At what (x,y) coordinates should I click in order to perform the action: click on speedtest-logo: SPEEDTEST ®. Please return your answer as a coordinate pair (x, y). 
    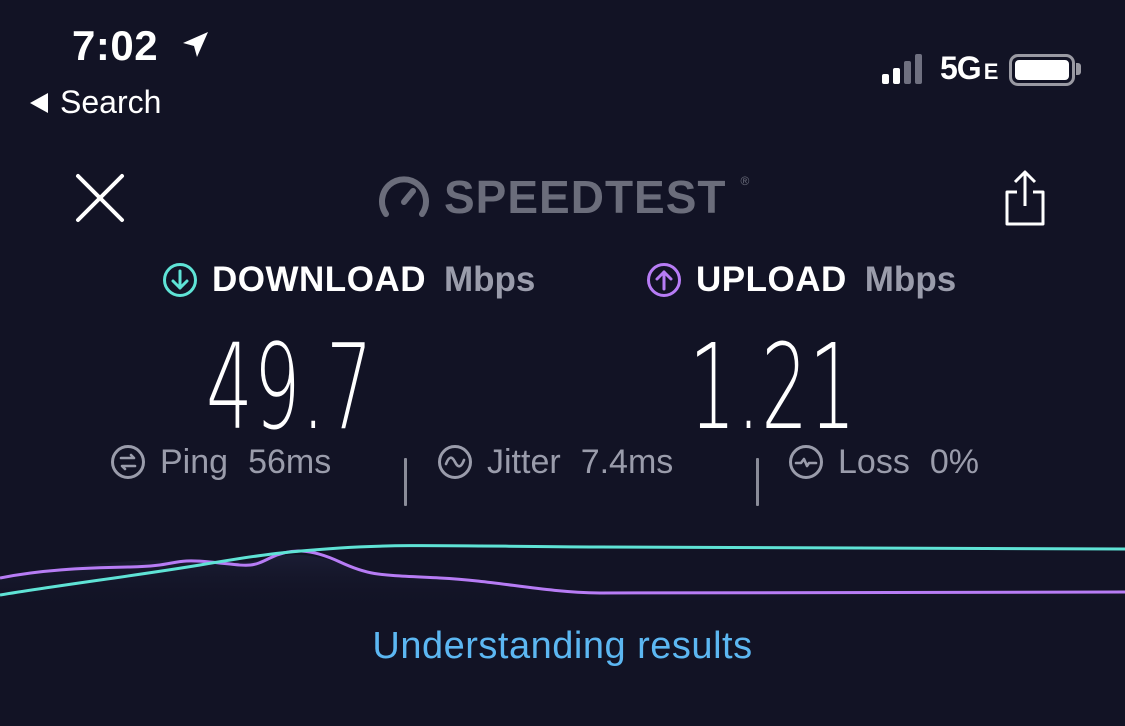
    Looking at the image, I should click on (563, 197).